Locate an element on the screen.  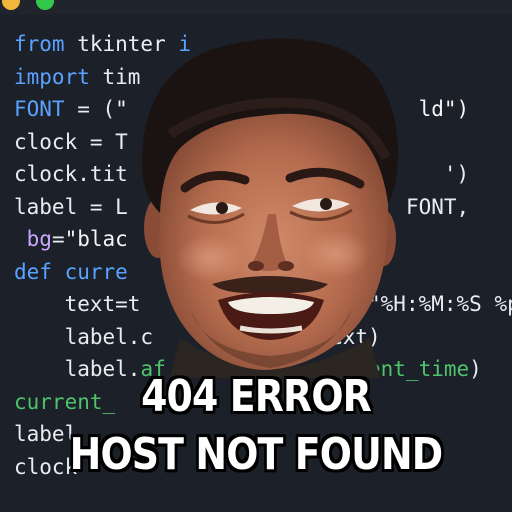
code-token: = T is located at coordinates (108, 141).